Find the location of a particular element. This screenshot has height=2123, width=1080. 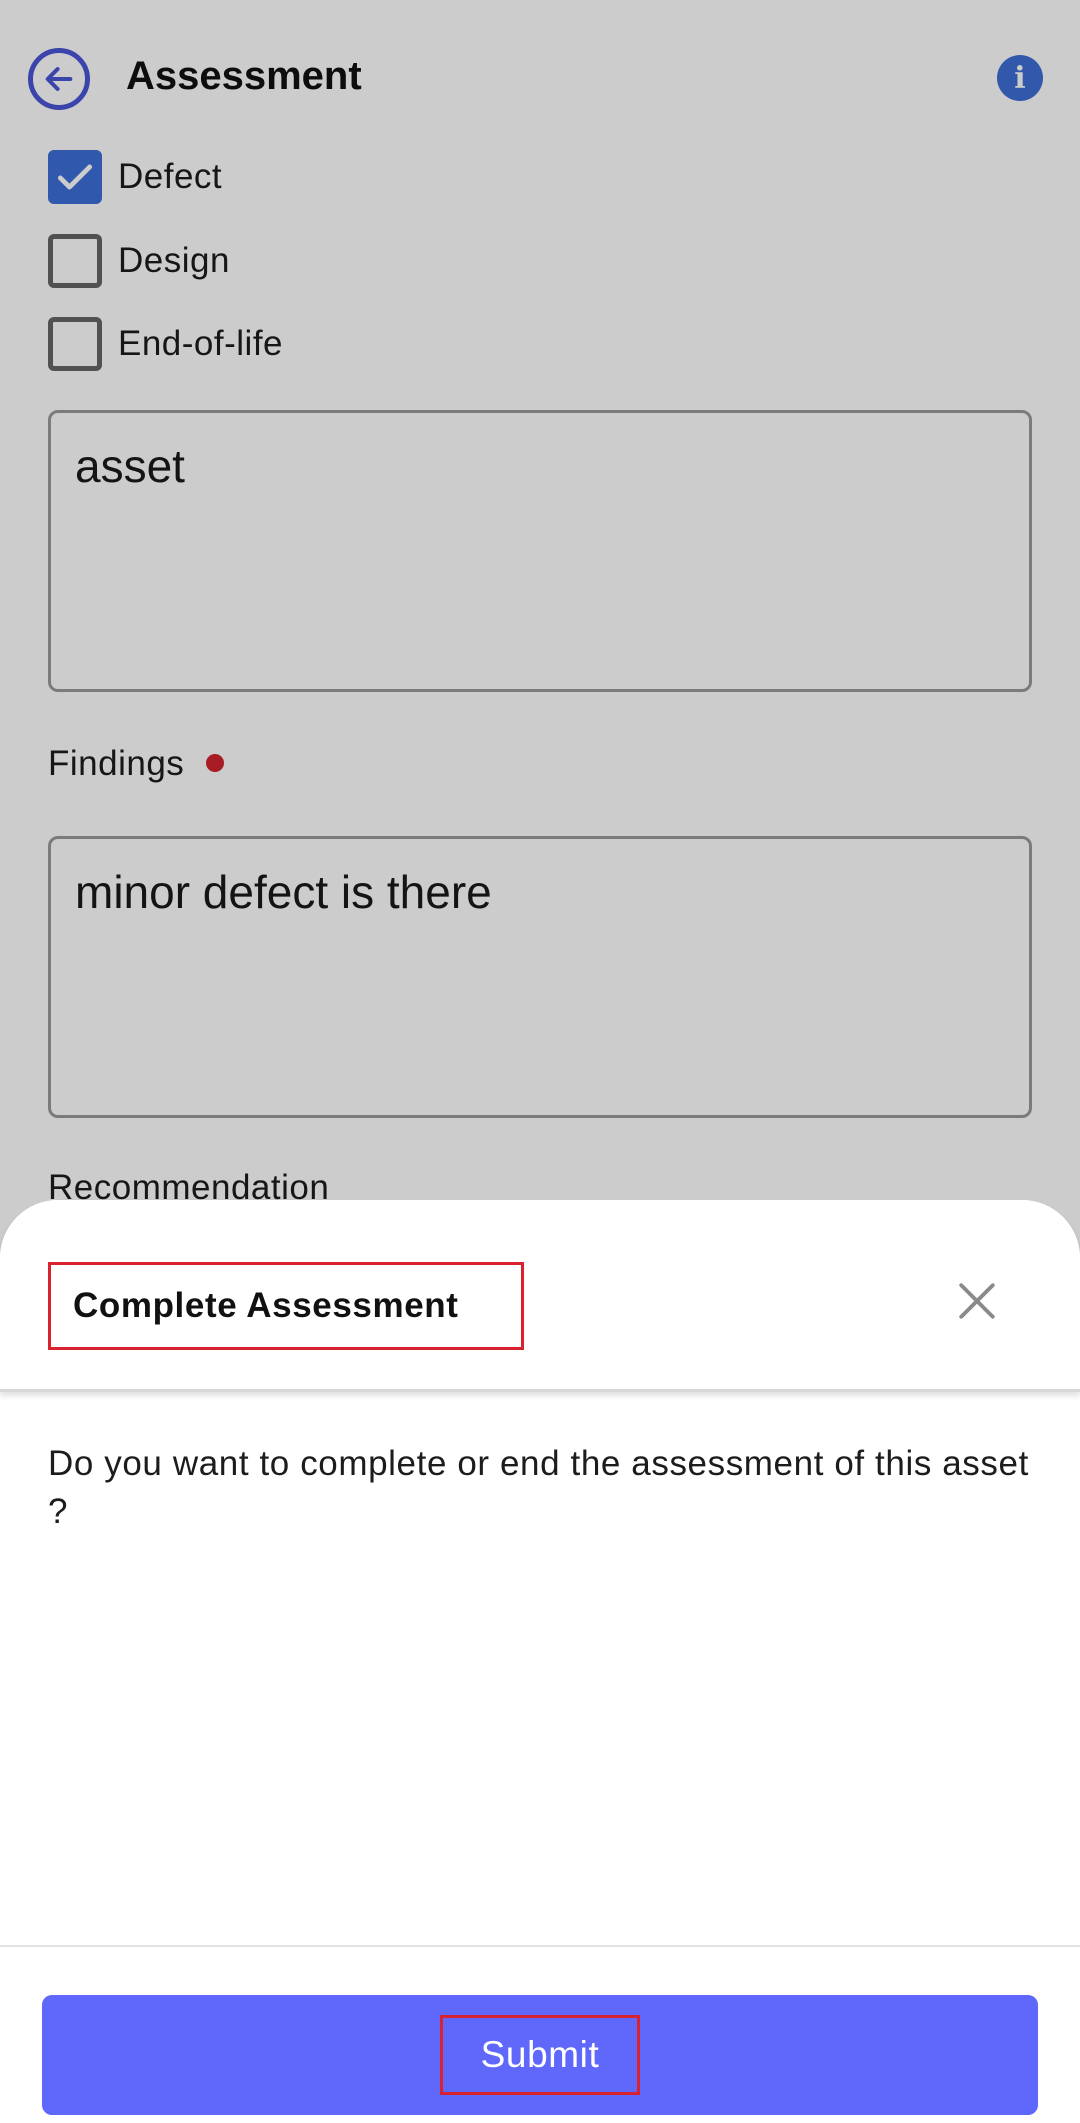

close-icon is located at coordinates (977, 1301).